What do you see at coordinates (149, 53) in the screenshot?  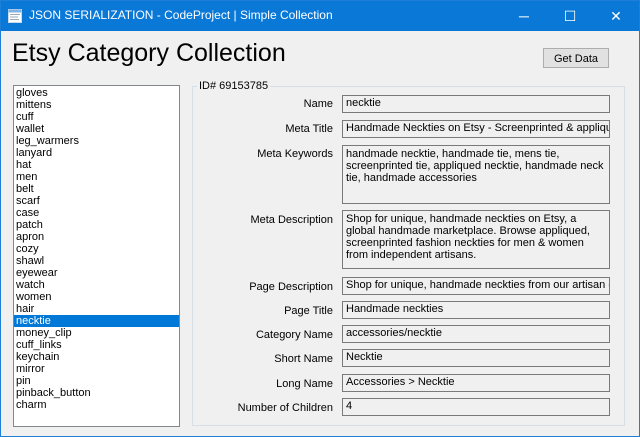 I see `page-title: Etsy Category Collection` at bounding box center [149, 53].